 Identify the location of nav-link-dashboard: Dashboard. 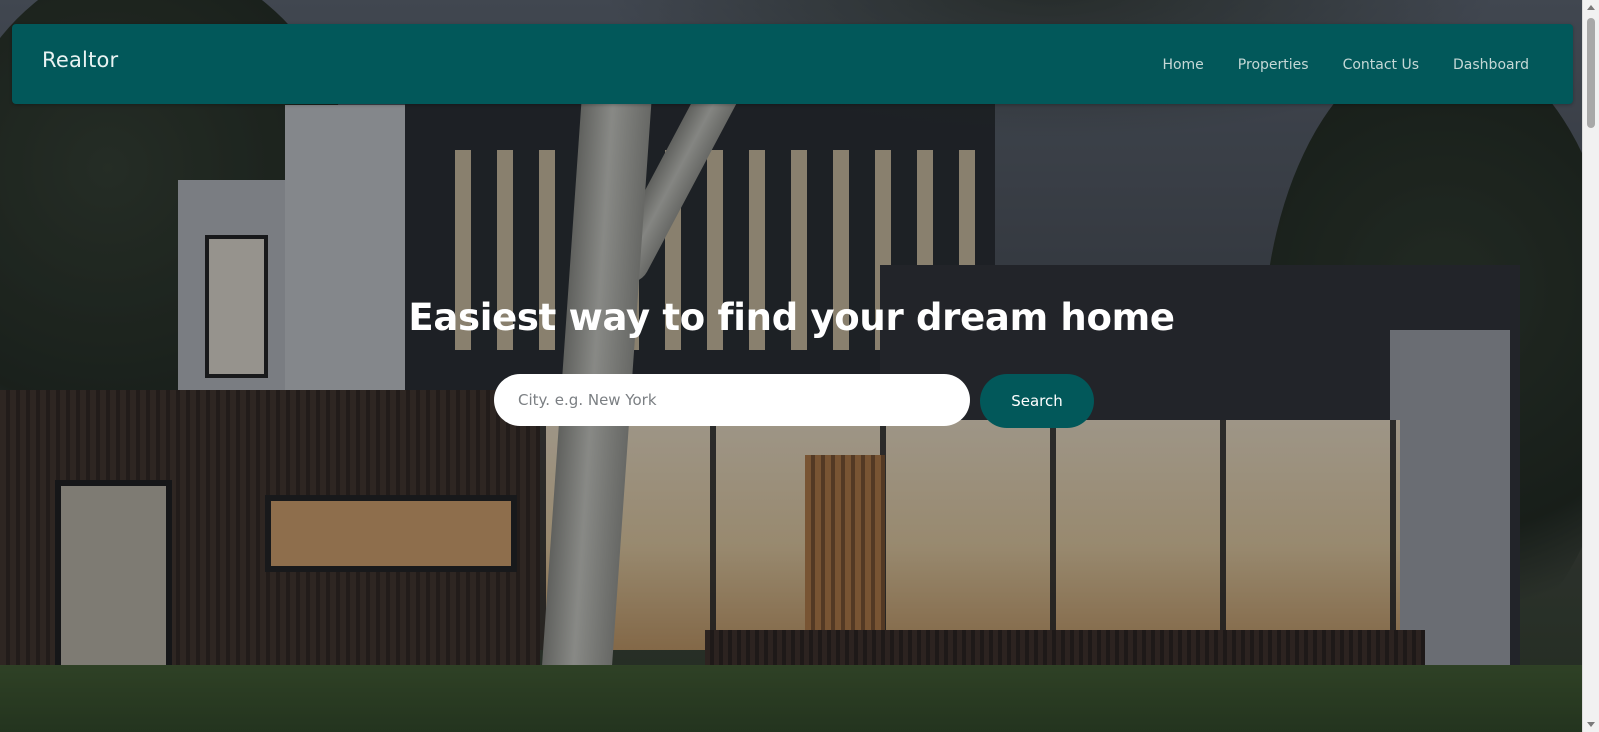
(1491, 65).